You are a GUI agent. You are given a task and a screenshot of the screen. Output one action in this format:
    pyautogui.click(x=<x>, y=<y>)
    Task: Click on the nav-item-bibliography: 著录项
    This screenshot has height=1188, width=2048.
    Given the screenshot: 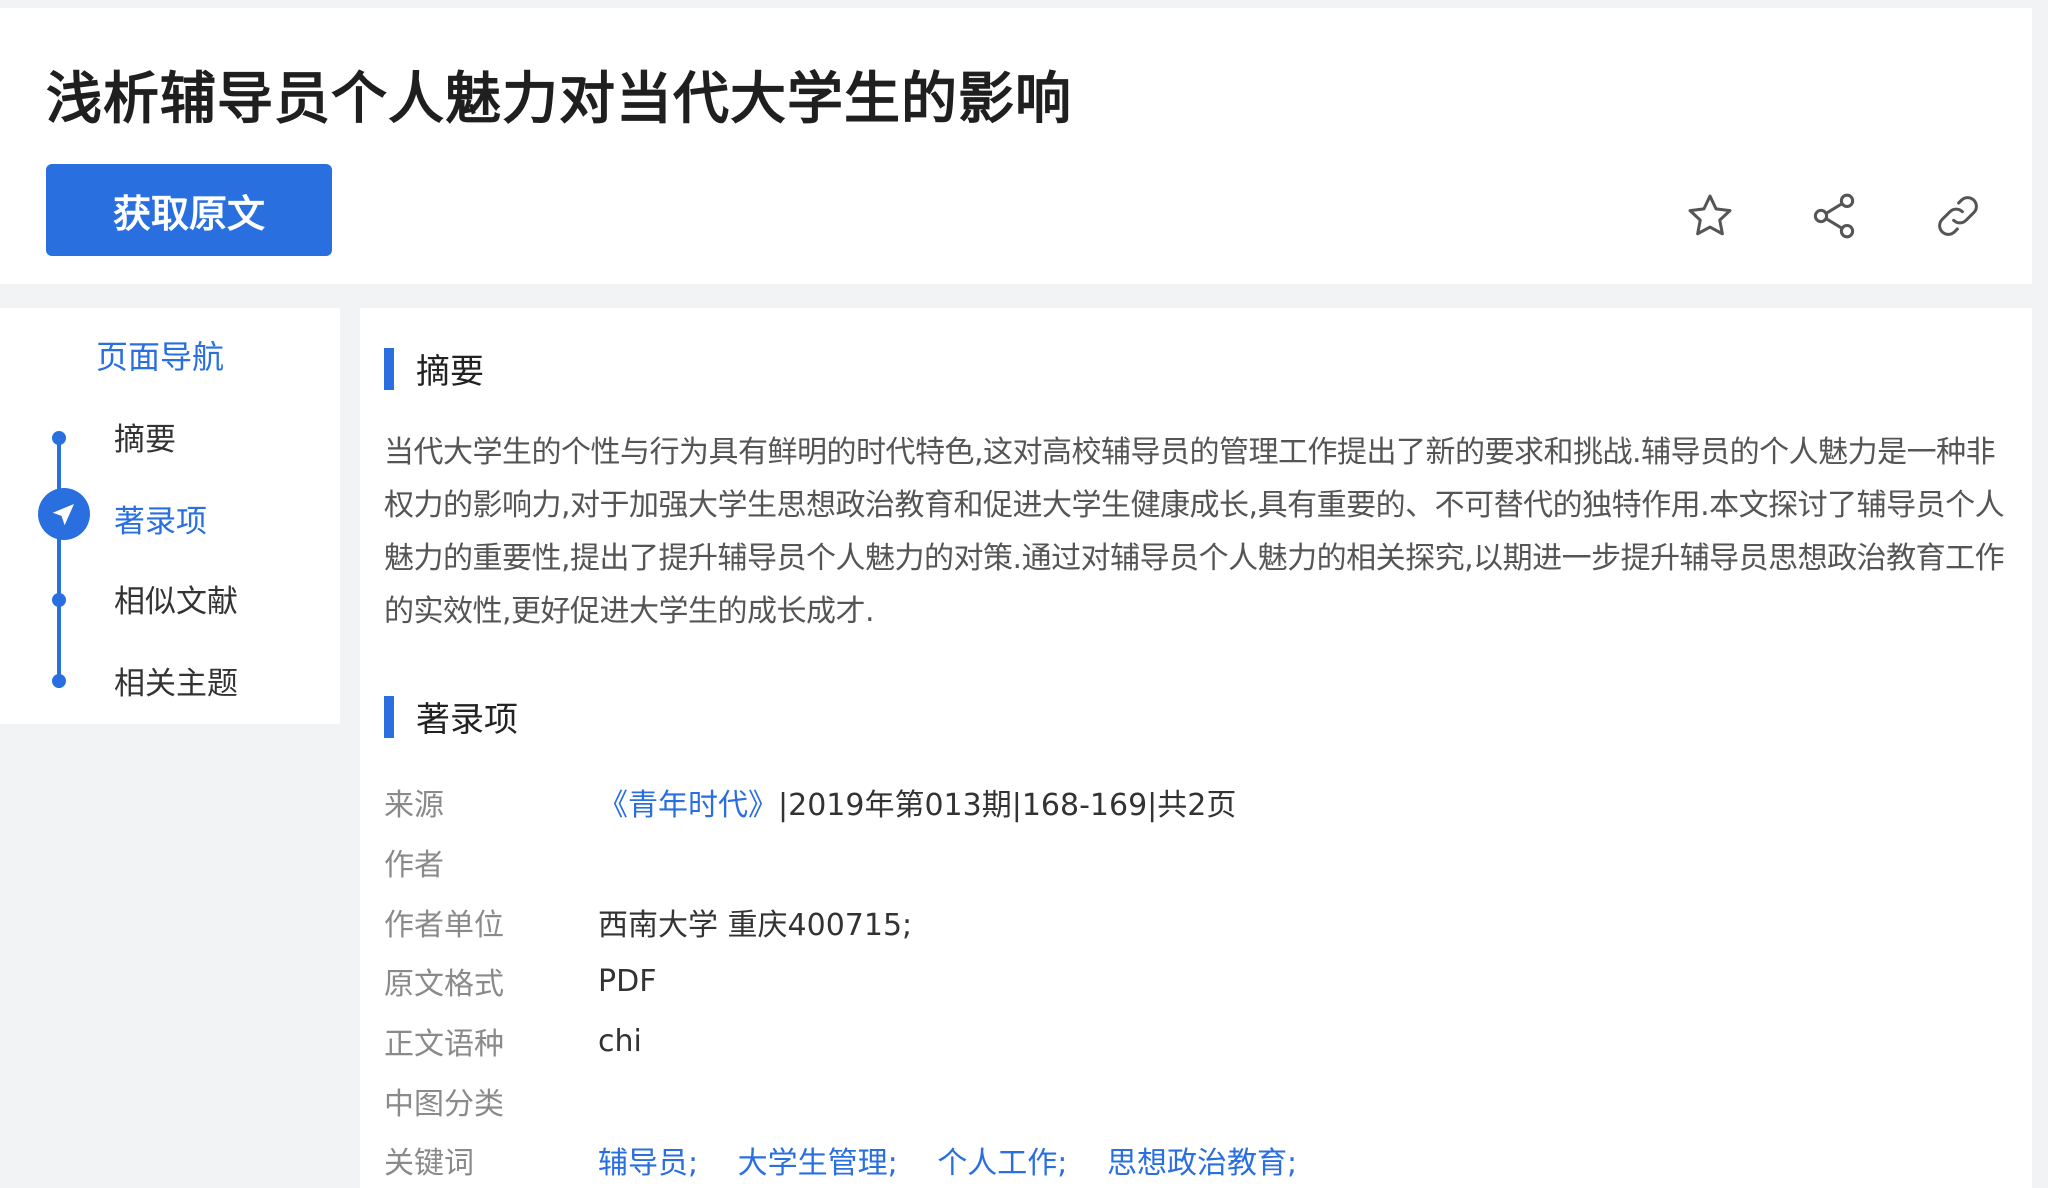 What is the action you would take?
    pyautogui.click(x=160, y=518)
    